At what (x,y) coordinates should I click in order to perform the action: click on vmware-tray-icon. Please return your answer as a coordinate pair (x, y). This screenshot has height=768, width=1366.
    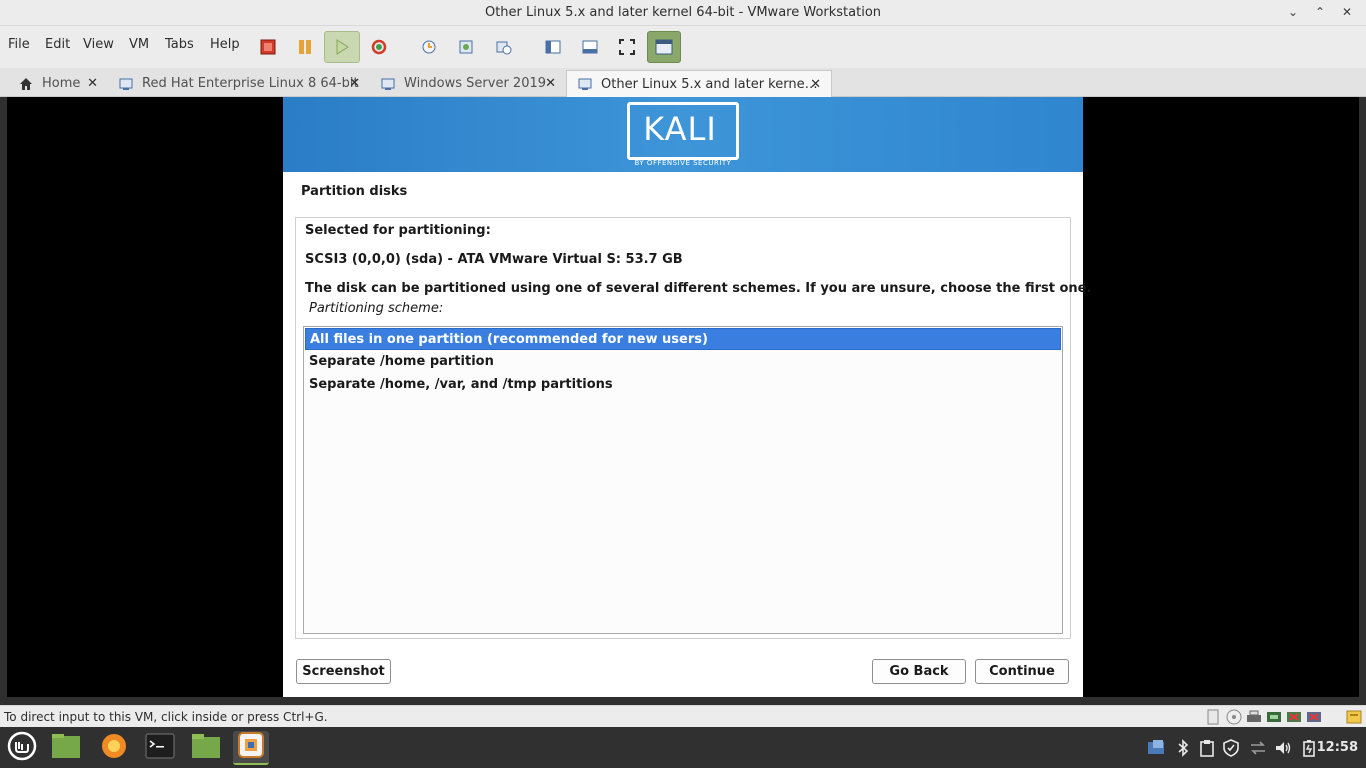
    Looking at the image, I should click on (1156, 748).